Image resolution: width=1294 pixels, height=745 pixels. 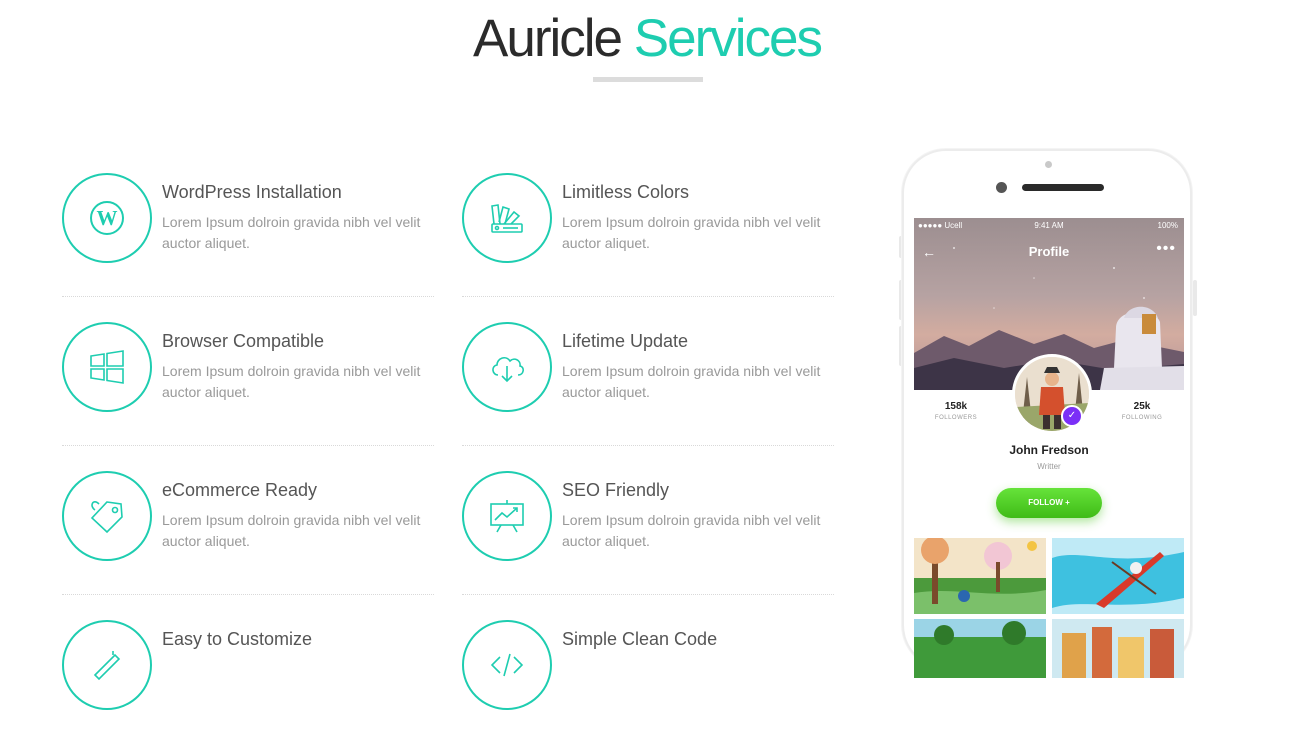 I want to click on svg-text: W, so click(x=107, y=218).